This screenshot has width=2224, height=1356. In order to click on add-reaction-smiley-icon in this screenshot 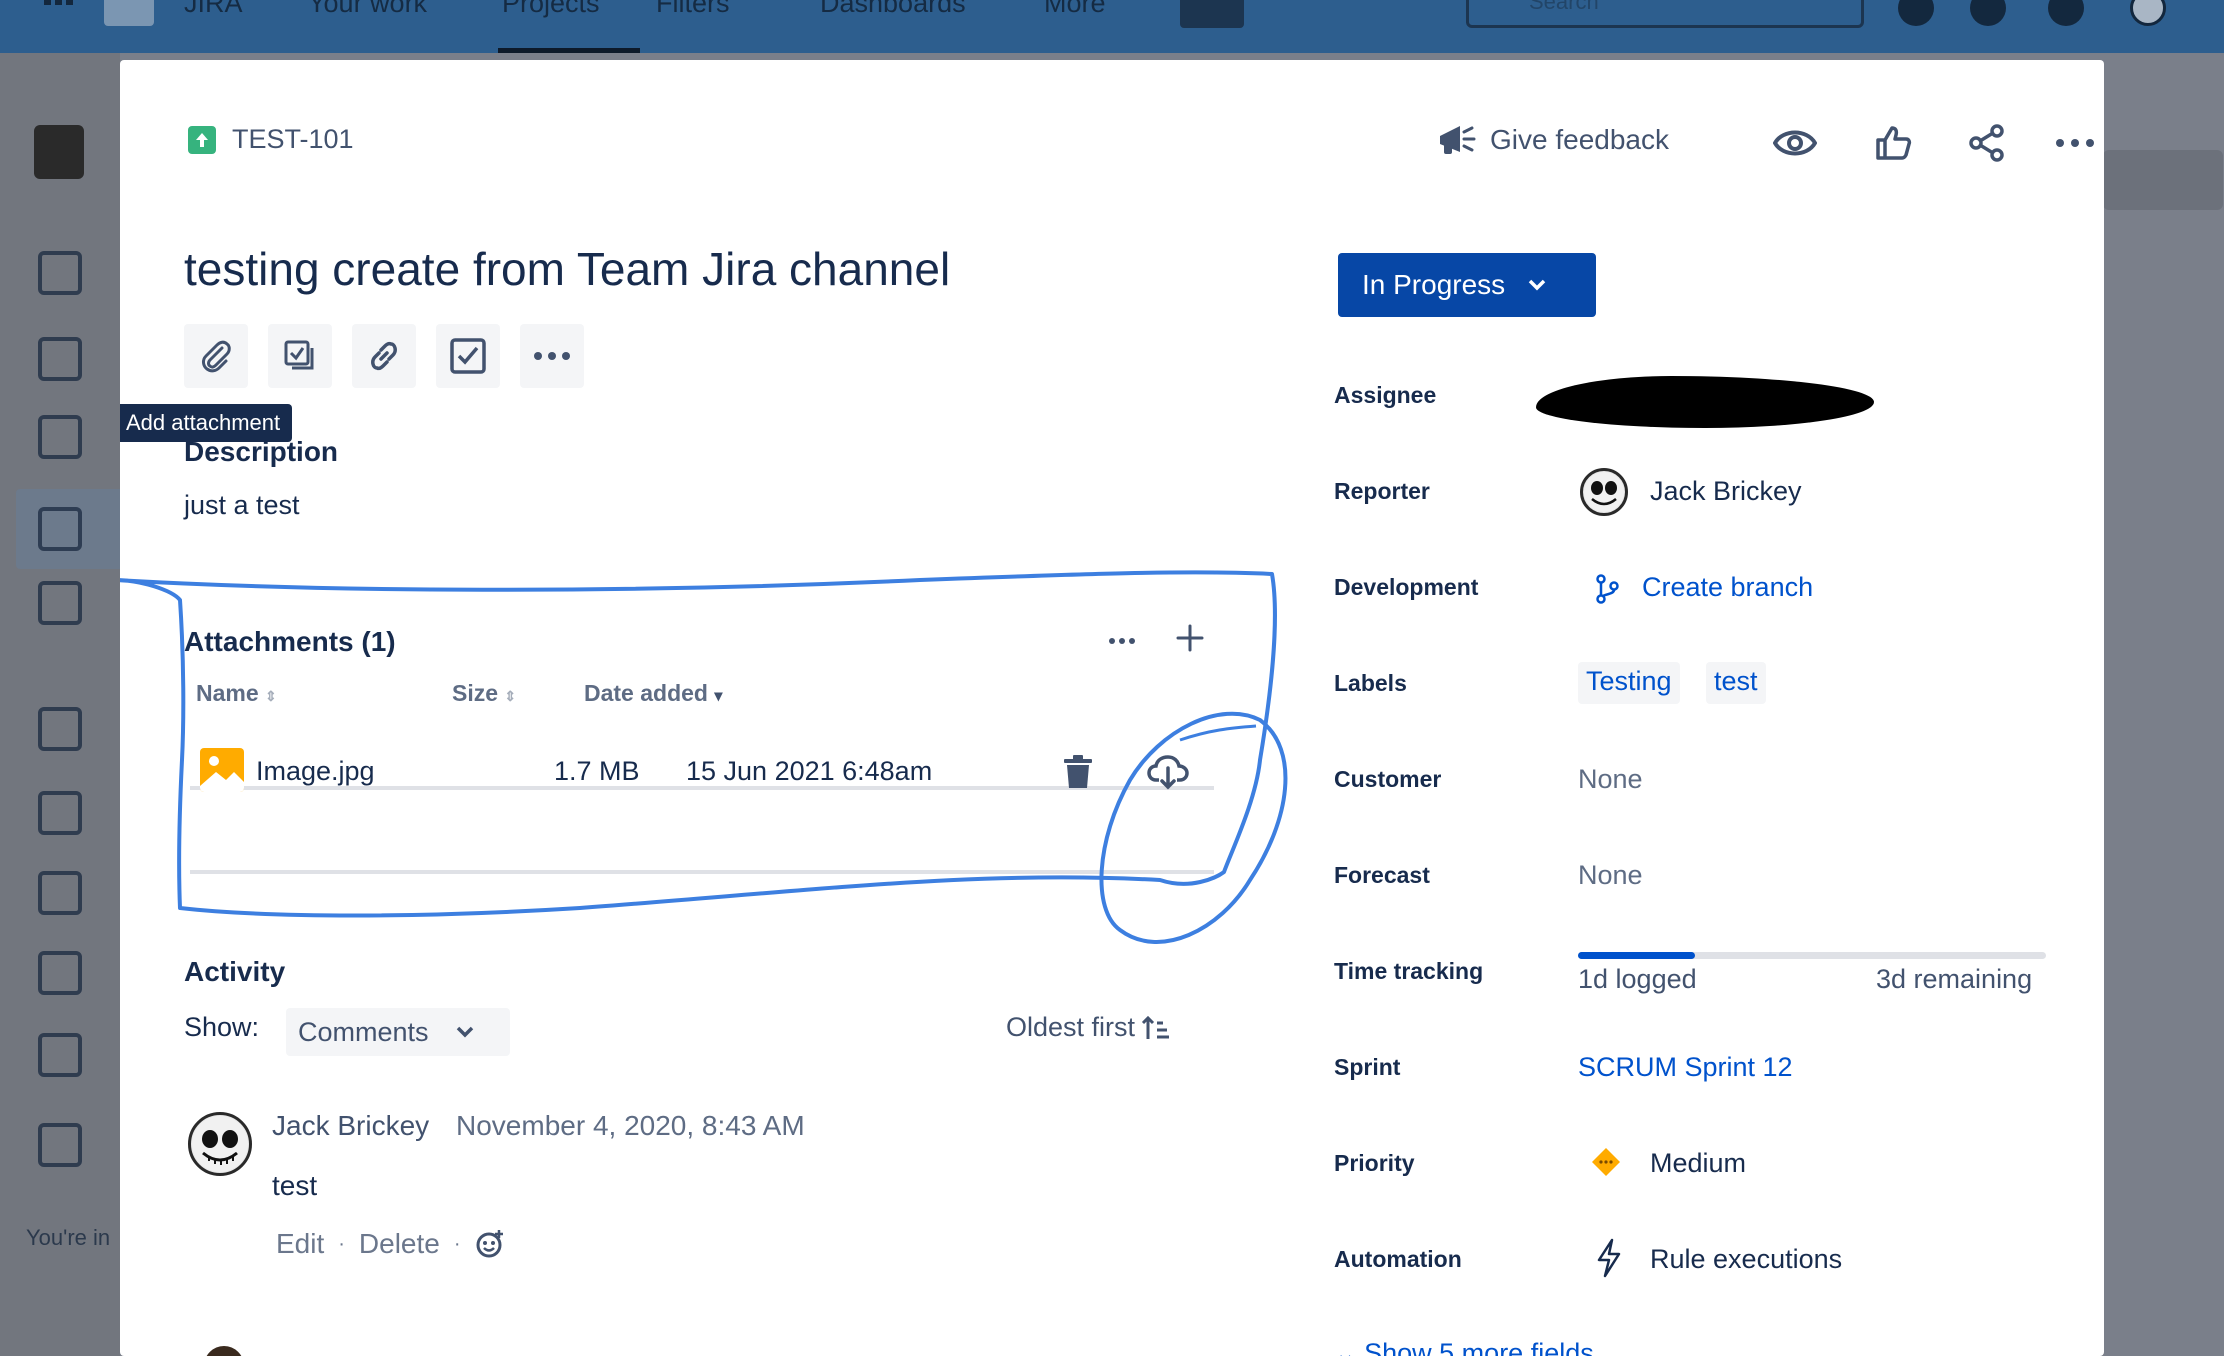, I will do `click(490, 1244)`.